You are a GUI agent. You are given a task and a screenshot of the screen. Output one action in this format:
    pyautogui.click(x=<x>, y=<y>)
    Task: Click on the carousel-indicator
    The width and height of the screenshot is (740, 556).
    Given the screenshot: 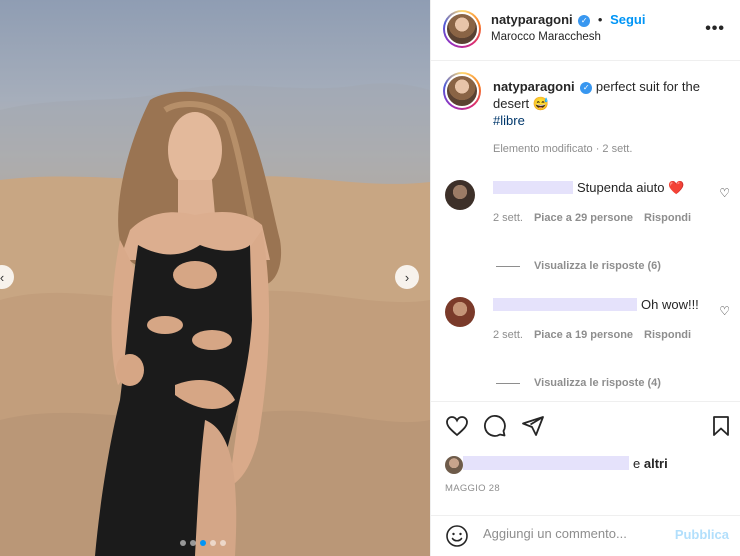 What is the action you would take?
    pyautogui.click(x=203, y=543)
    